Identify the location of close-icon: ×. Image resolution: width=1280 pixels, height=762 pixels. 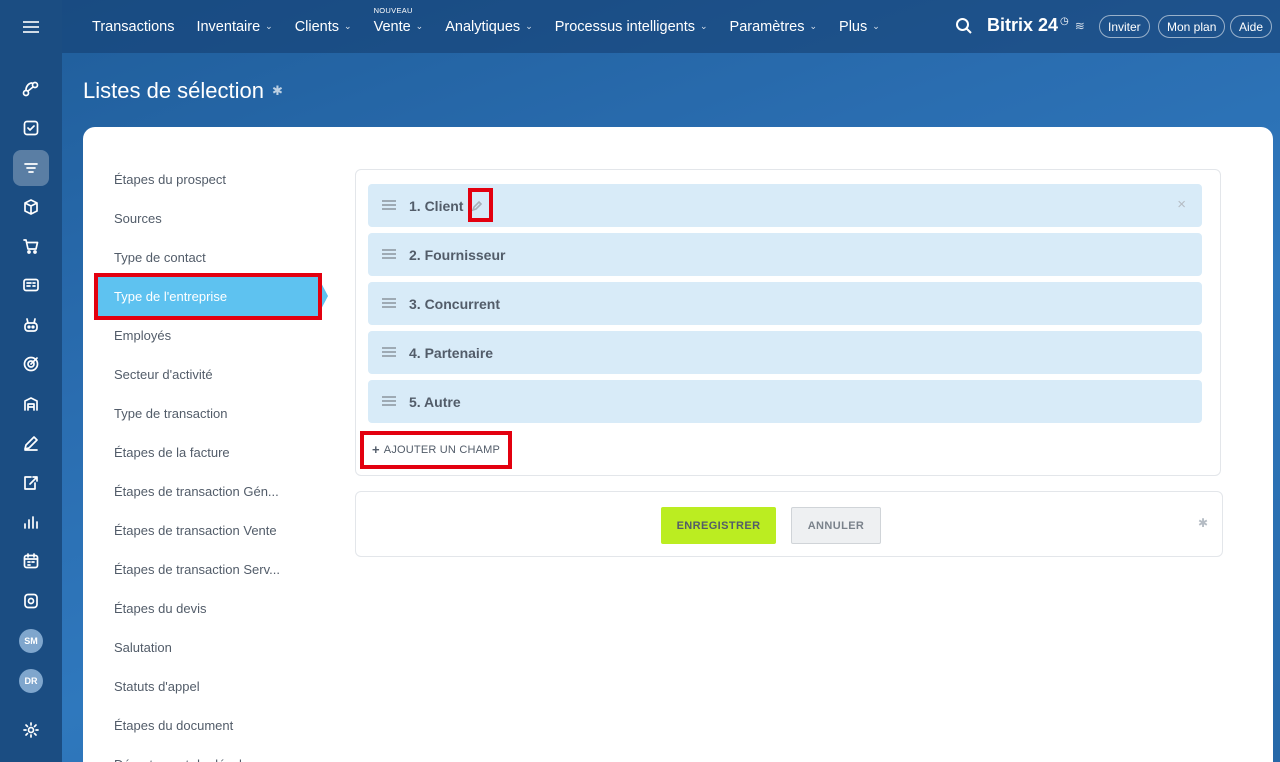
(1181, 204).